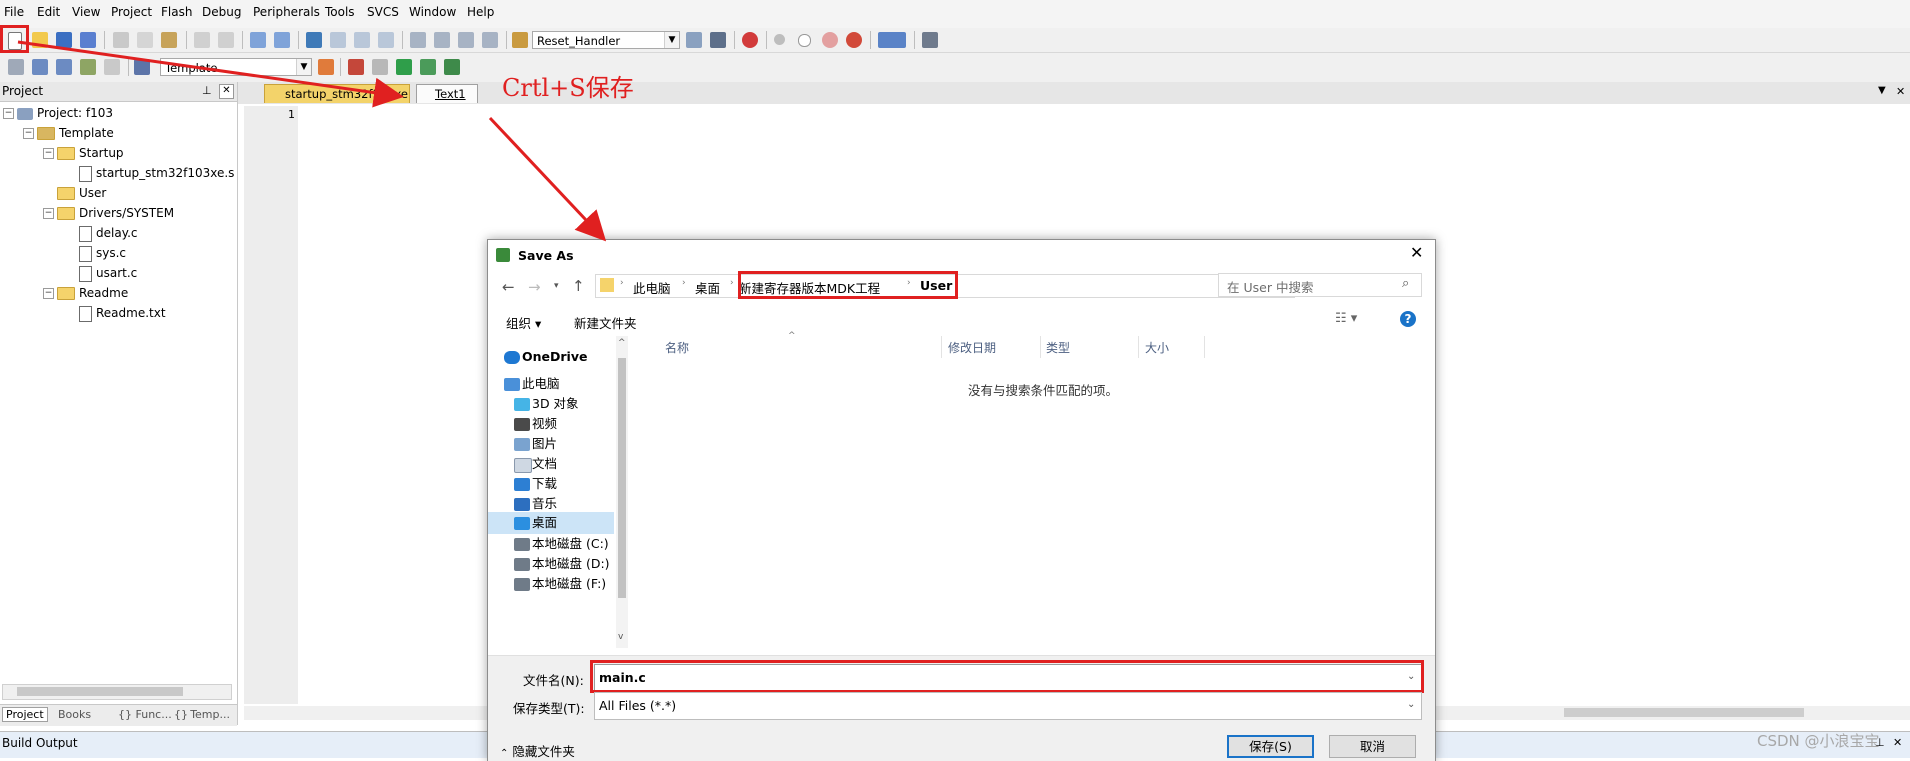  I want to click on arrow-to-tab, so click(210, 74).